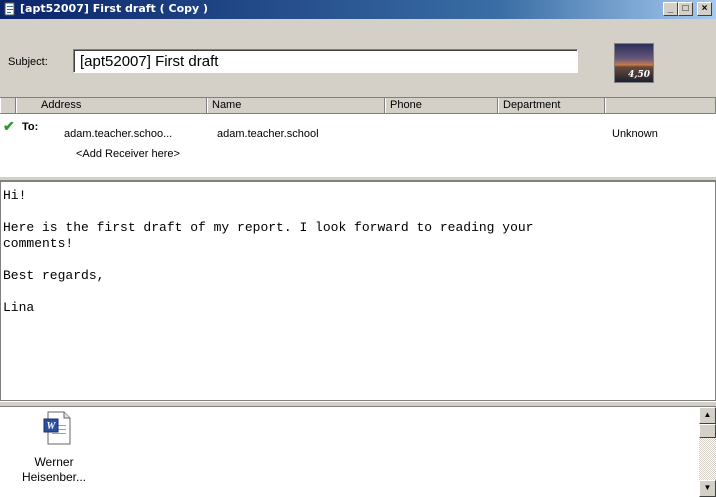 The height and width of the screenshot is (497, 716). What do you see at coordinates (54, 275) in the screenshot?
I see `message-line: Best regards,` at bounding box center [54, 275].